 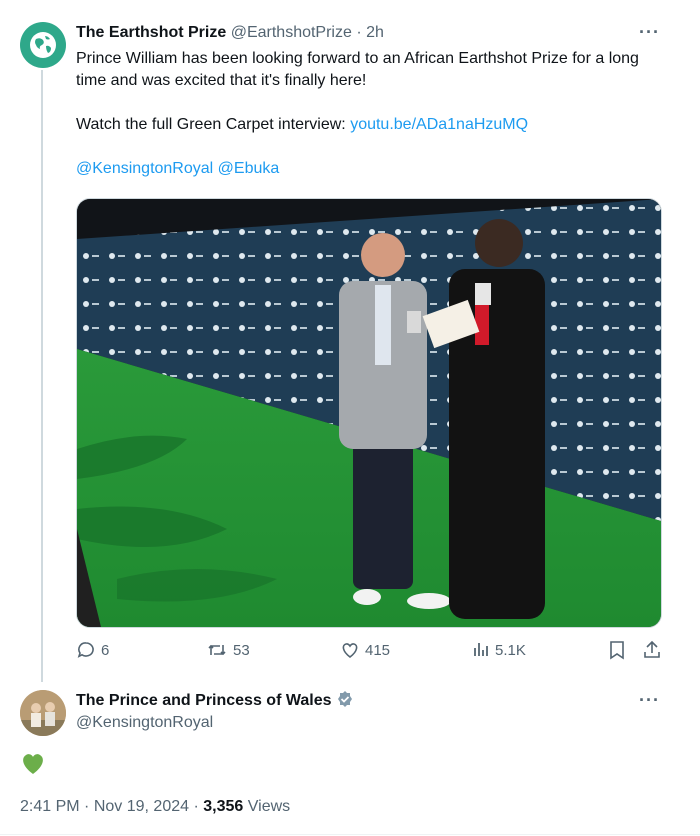 What do you see at coordinates (439, 124) in the screenshot?
I see `youtube-link: youtu.be/ADa1naHzuMQ` at bounding box center [439, 124].